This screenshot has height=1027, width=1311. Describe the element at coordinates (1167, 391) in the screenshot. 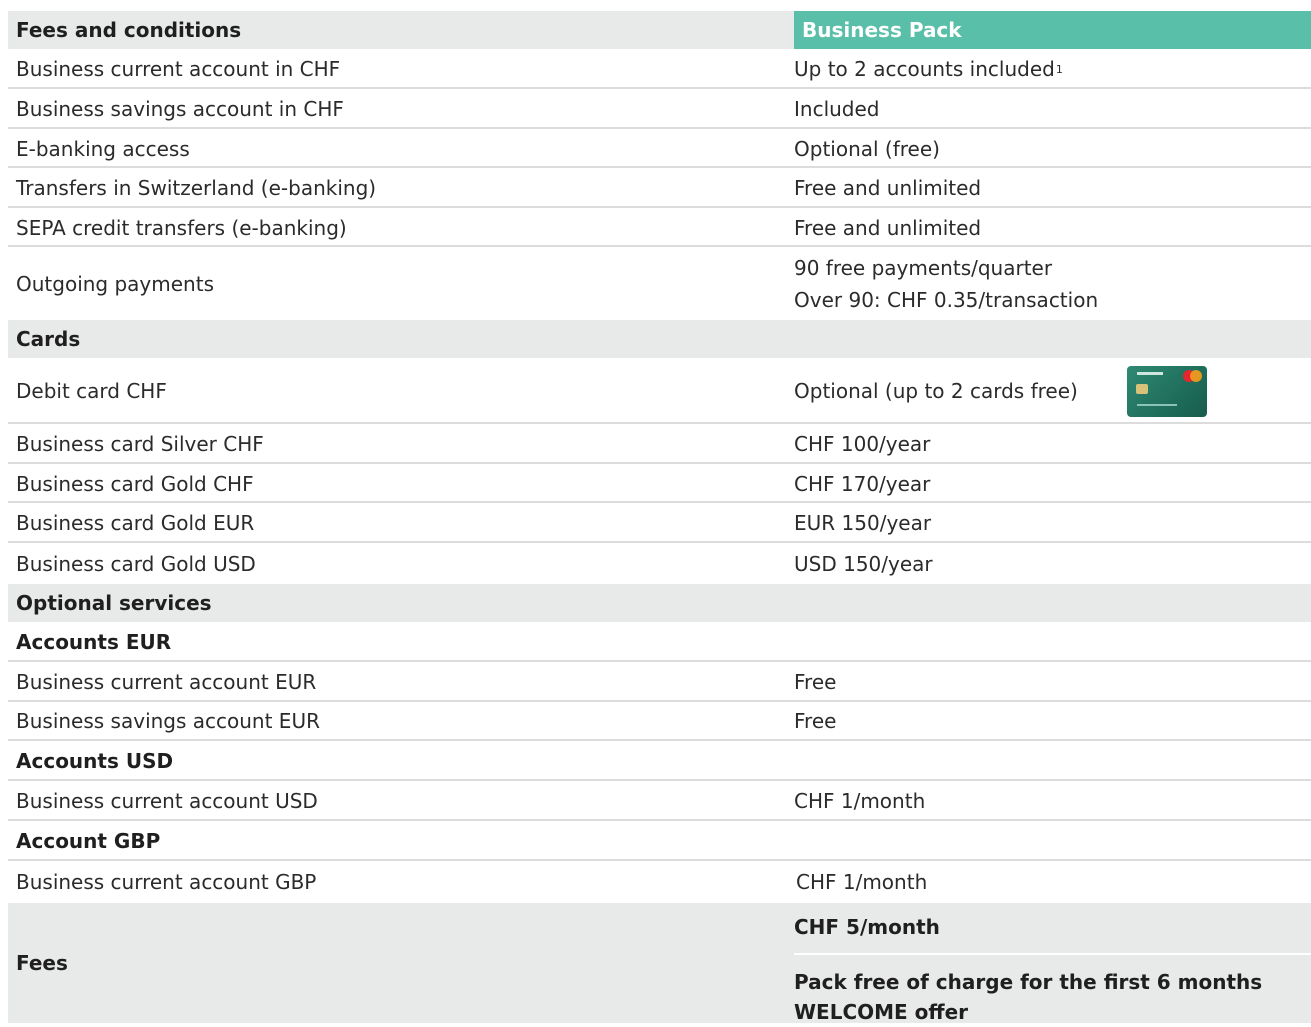

I see `debit-card-image` at that location.